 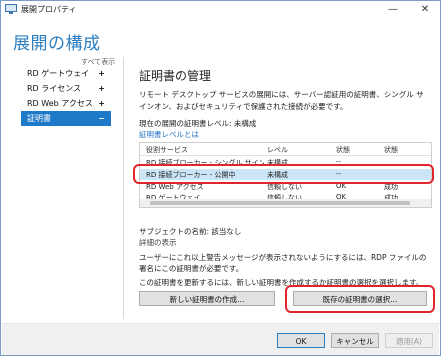 I want to click on certificate-level-text: 現在の展開の証明書レベル: 未構成, so click(x=198, y=123).